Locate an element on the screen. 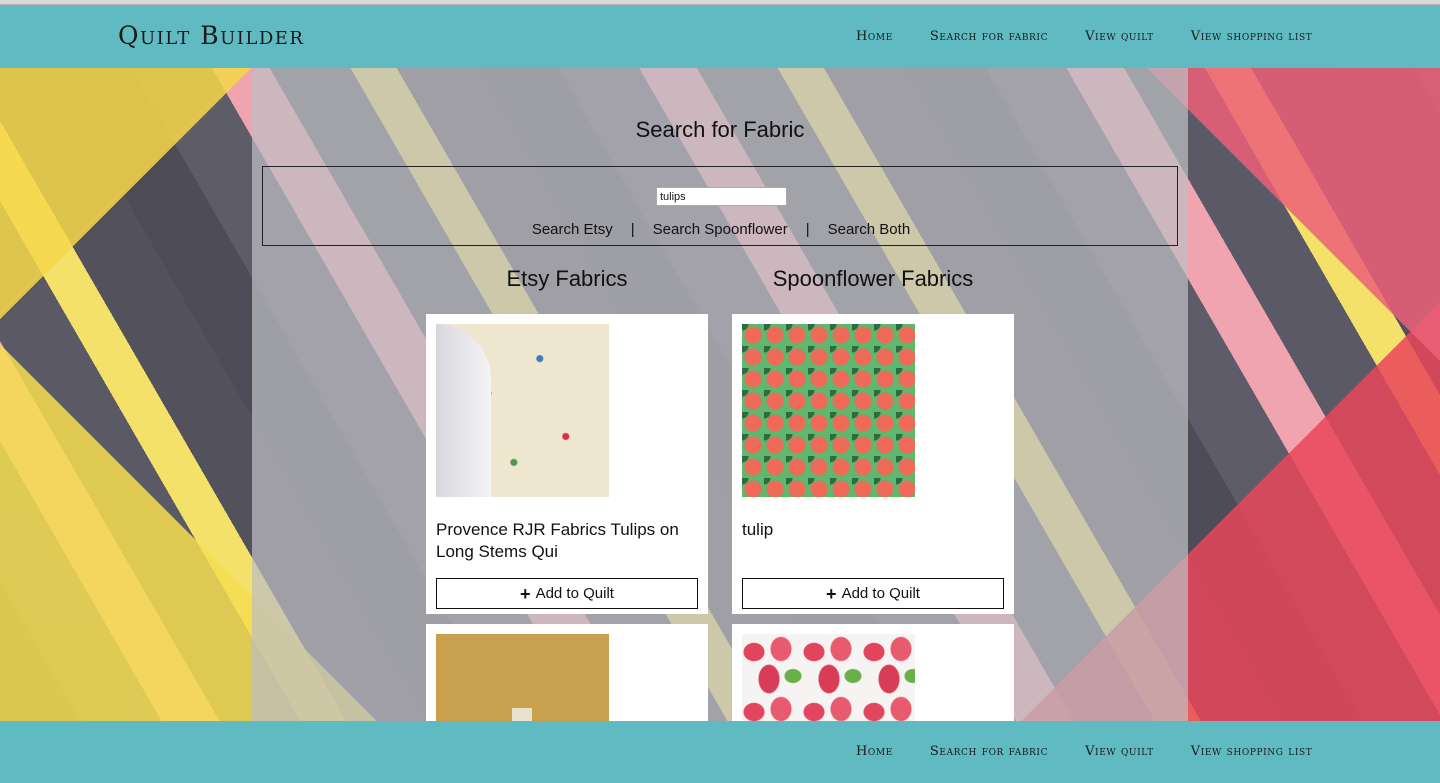  spoonflower-fabric-card is located at coordinates (873, 672).